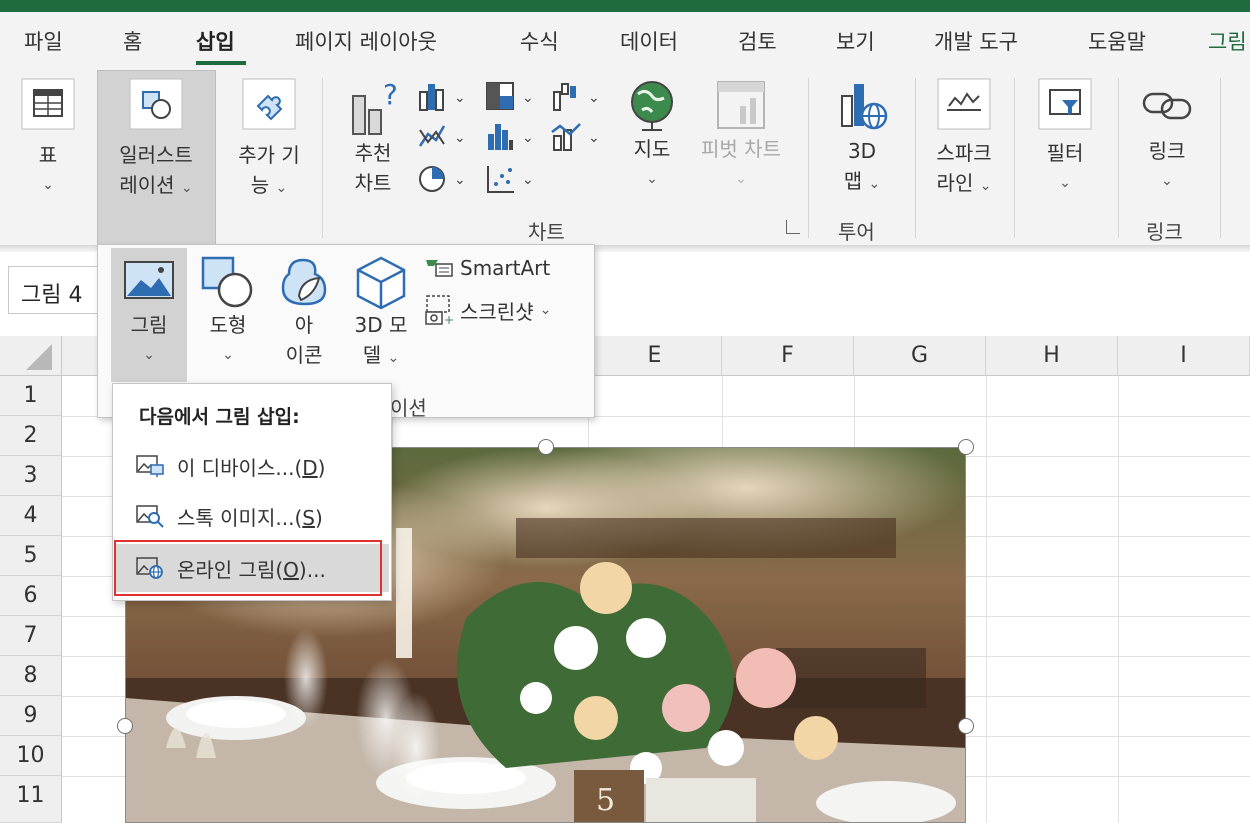 This screenshot has width=1250, height=823. What do you see at coordinates (381, 325) in the screenshot?
I see `3d-models-label-1: 3D 모` at bounding box center [381, 325].